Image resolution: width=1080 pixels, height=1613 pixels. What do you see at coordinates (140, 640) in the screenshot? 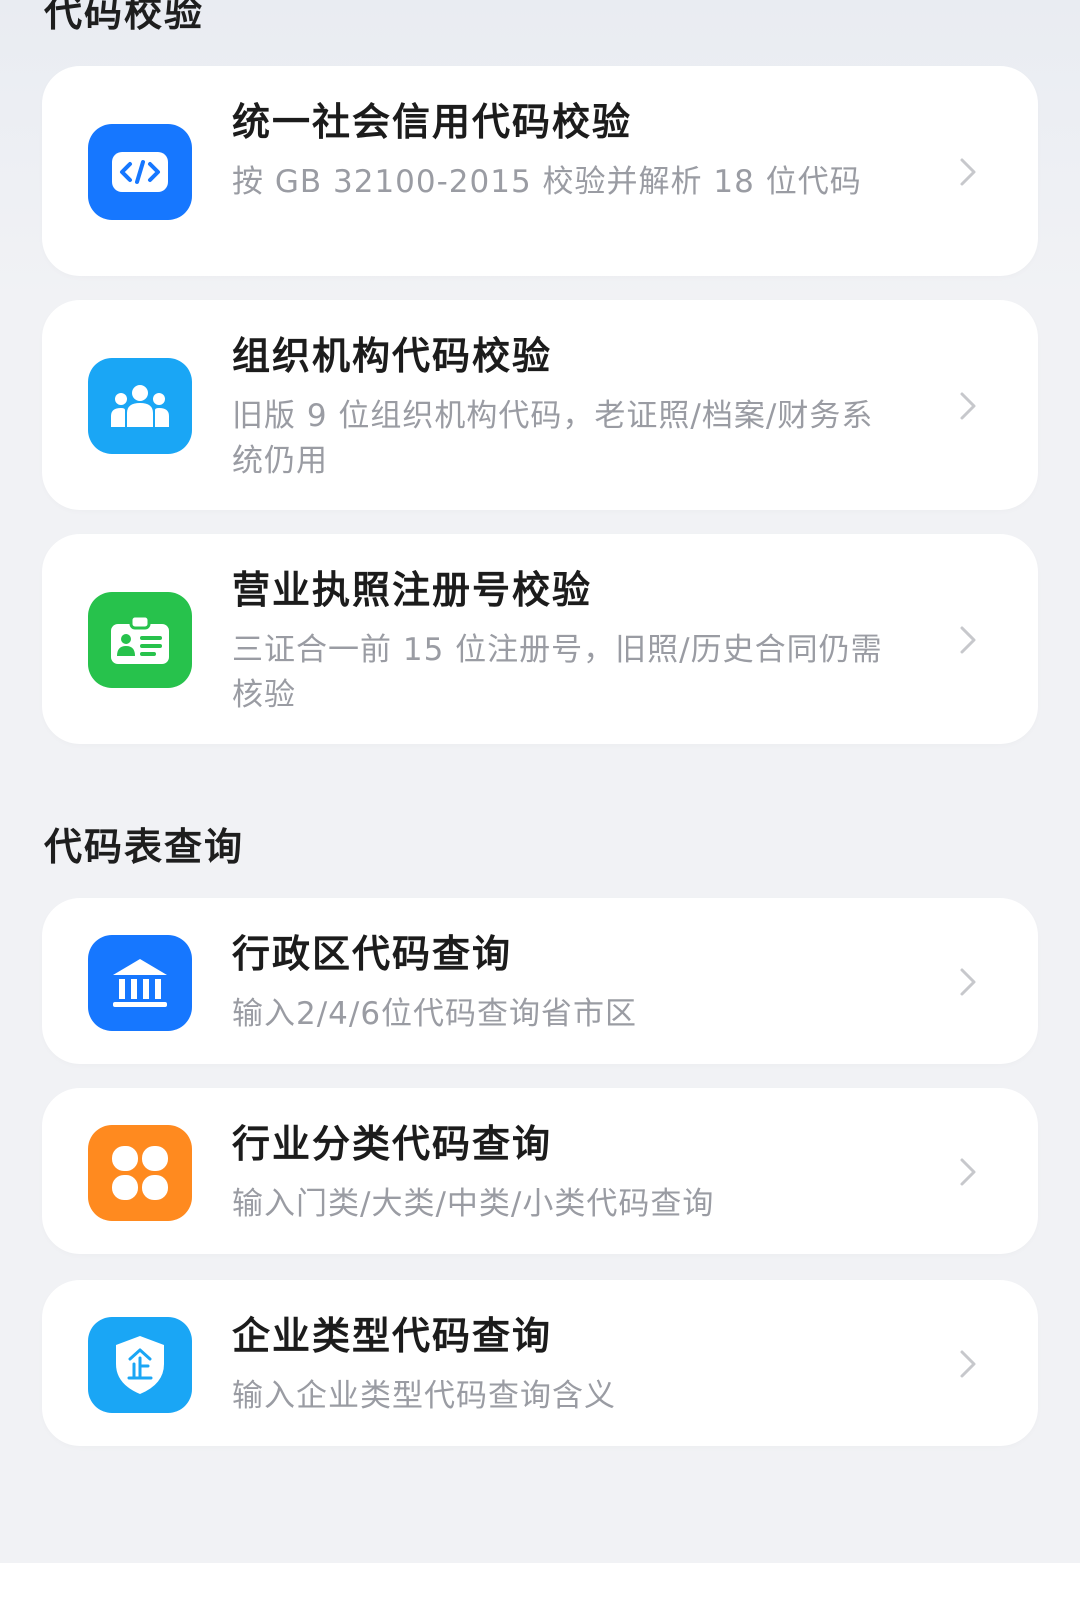
I see `id-card-icon` at bounding box center [140, 640].